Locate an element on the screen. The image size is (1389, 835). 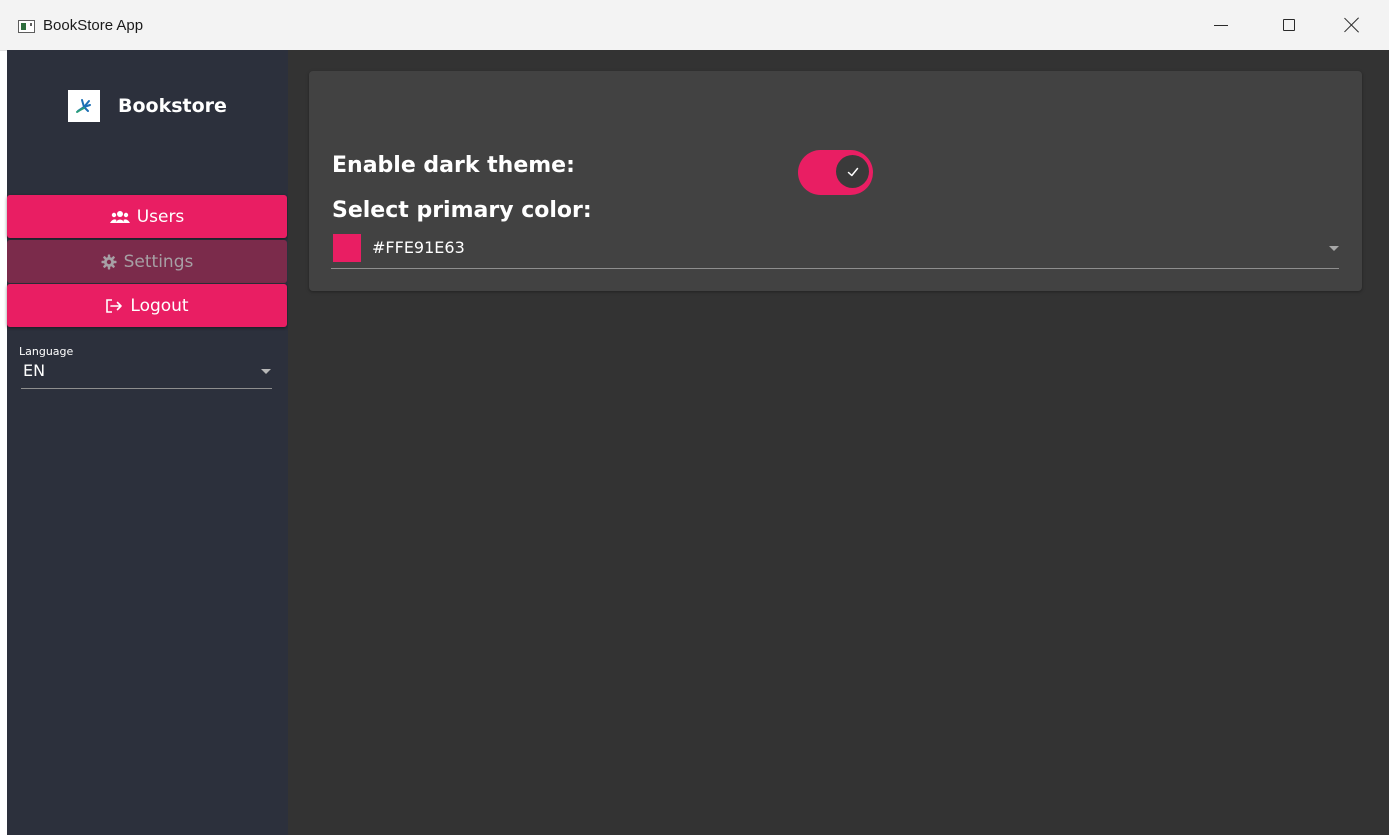
title-bar: BookStore App is located at coordinates (694, 25).